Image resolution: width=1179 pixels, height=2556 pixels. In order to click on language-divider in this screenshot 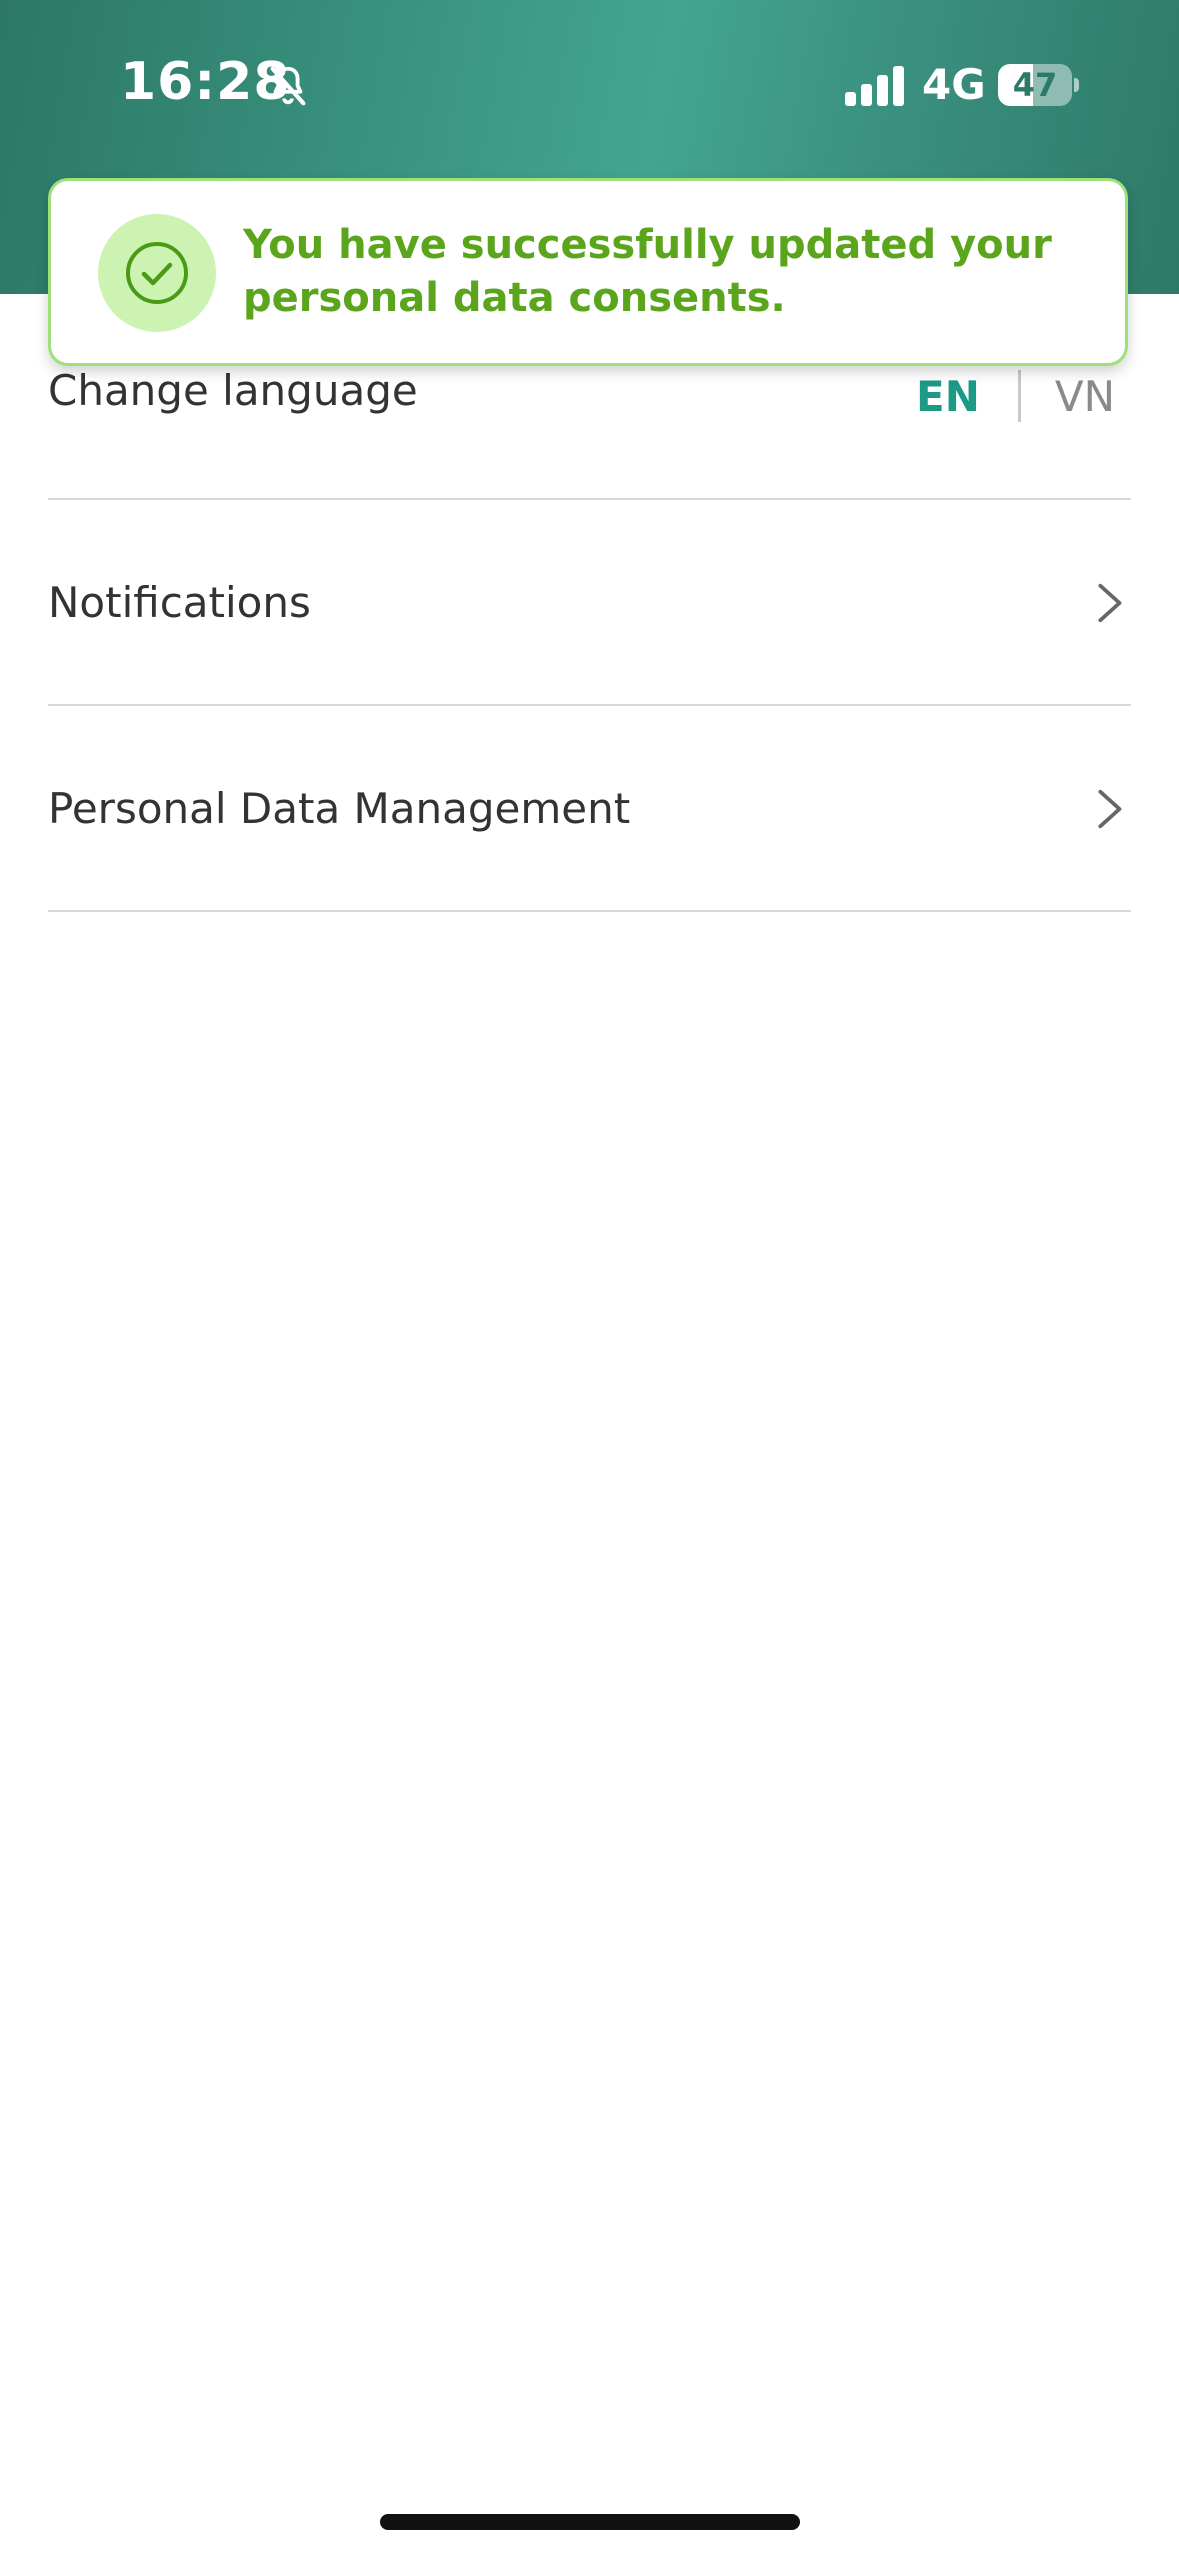, I will do `click(1019, 396)`.